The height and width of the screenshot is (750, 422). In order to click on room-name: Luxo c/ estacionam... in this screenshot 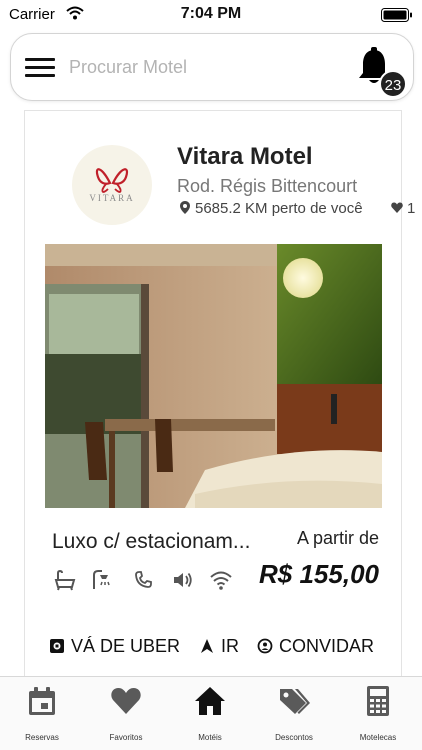, I will do `click(151, 541)`.